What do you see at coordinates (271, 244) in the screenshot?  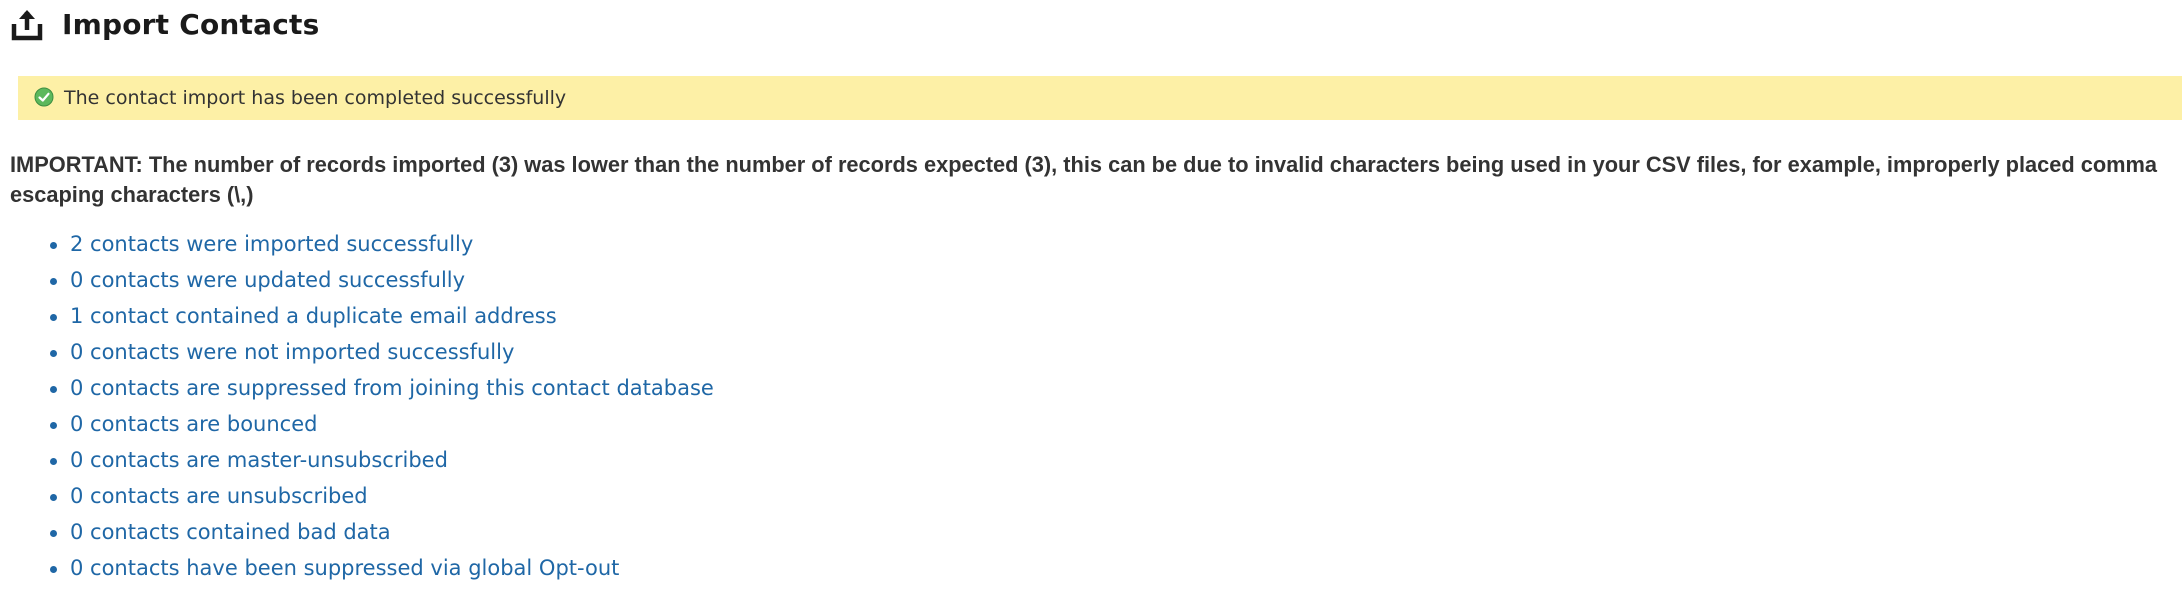 I see `result-link-imported: 2 contacts were imported successfully` at bounding box center [271, 244].